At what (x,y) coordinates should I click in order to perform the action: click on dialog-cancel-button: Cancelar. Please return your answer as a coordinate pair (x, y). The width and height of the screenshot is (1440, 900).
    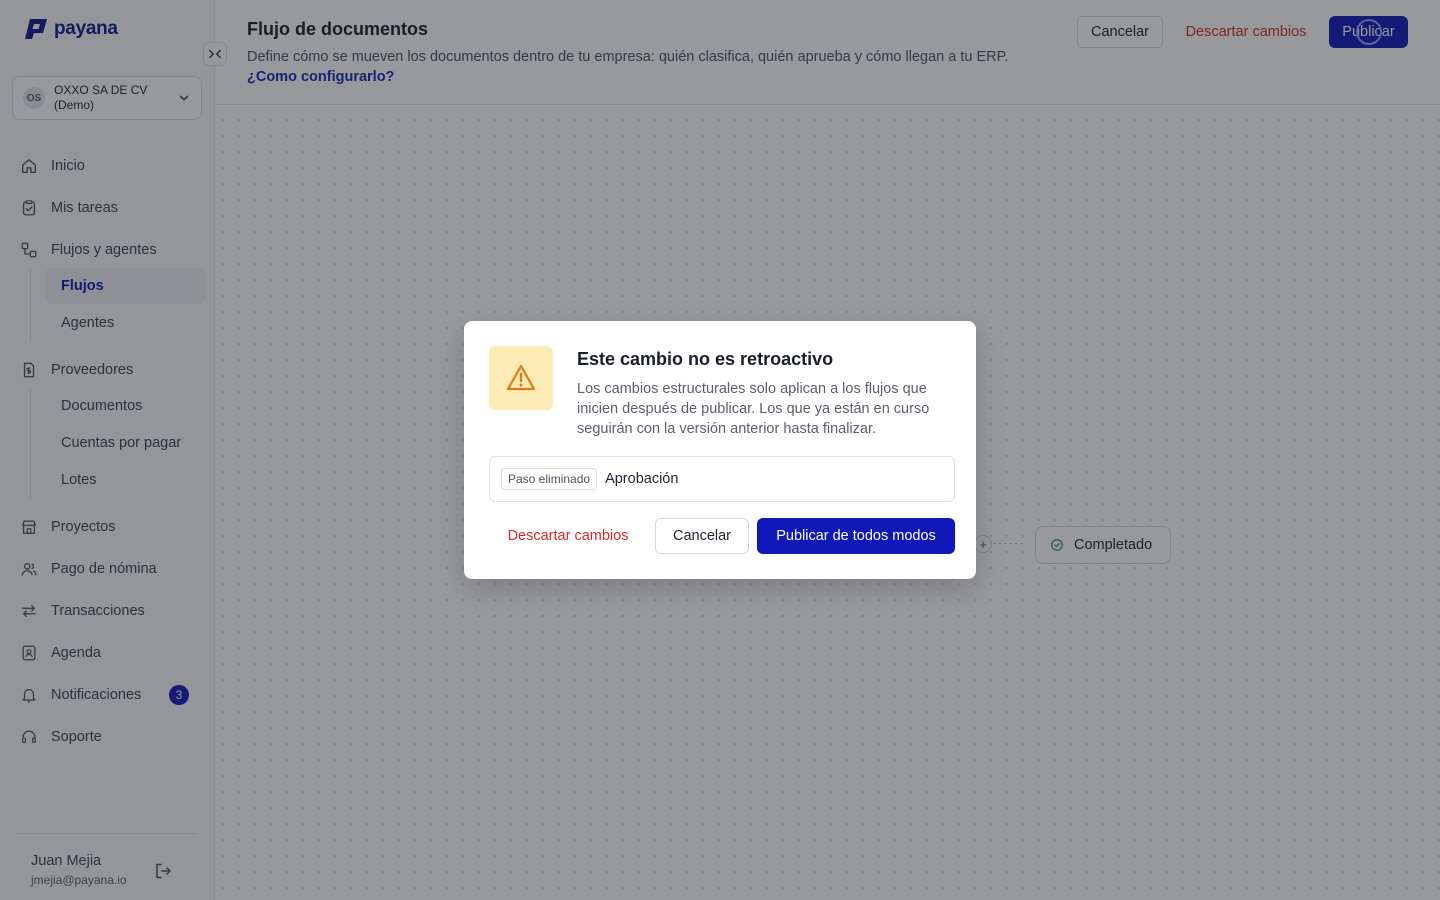
    Looking at the image, I should click on (702, 536).